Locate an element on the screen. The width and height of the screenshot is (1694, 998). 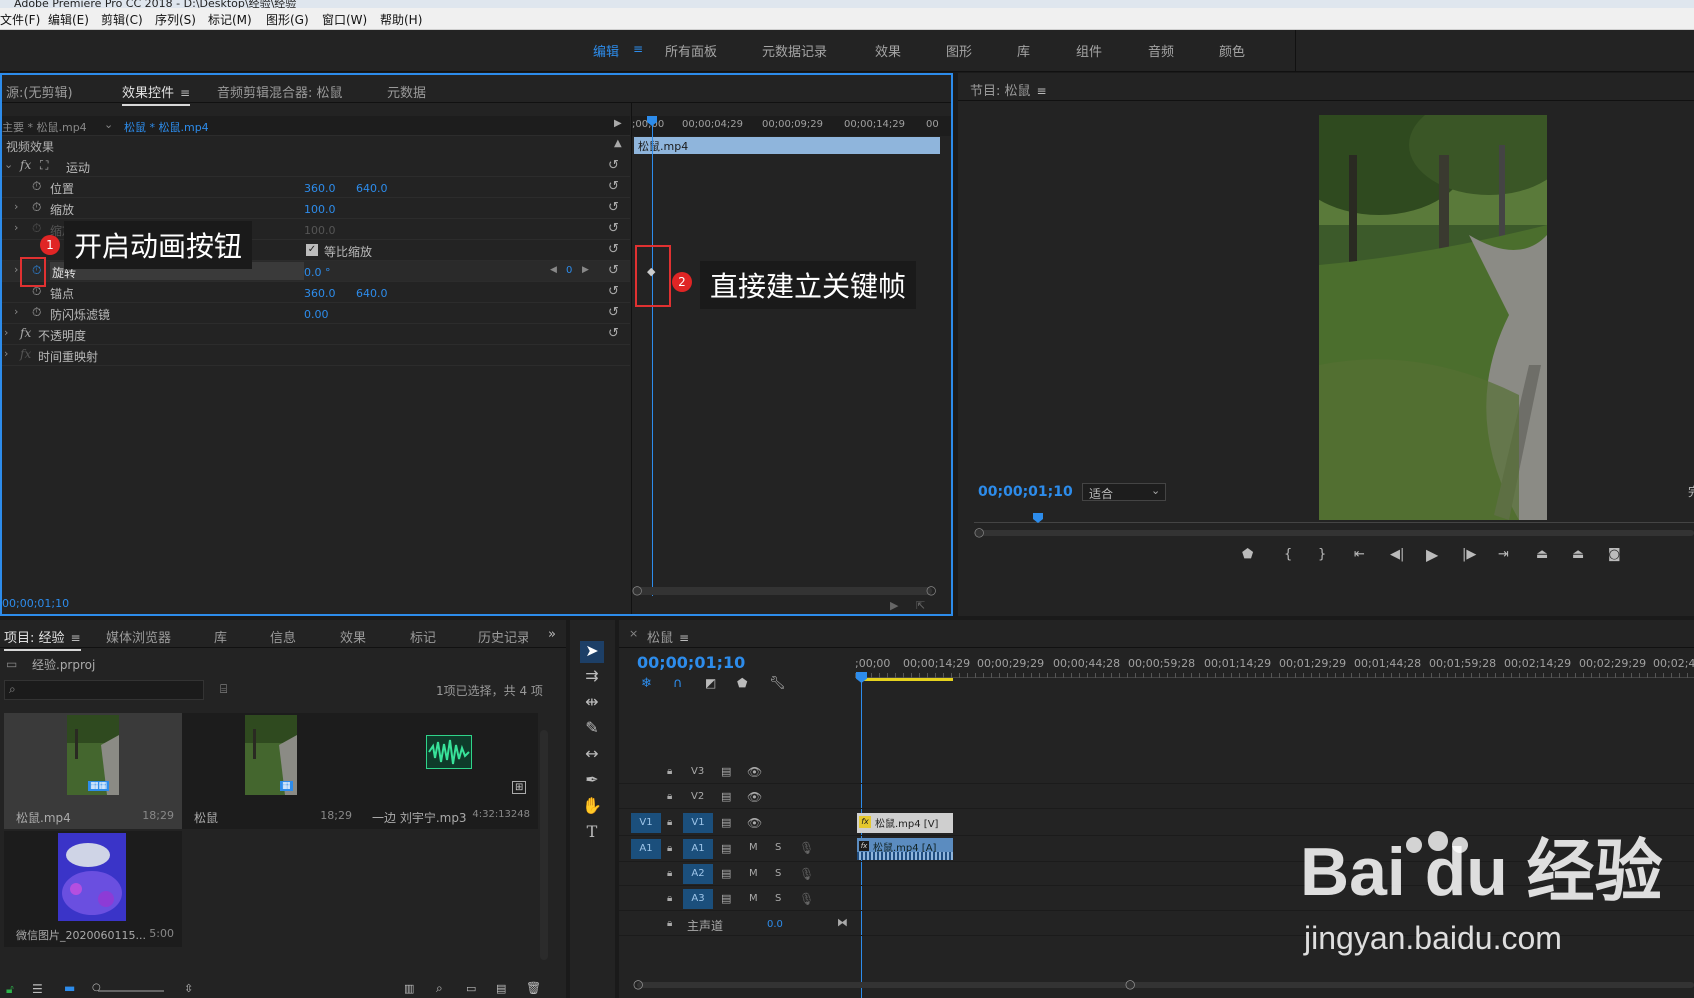
type-tool-icon: T is located at coordinates (592, 833).